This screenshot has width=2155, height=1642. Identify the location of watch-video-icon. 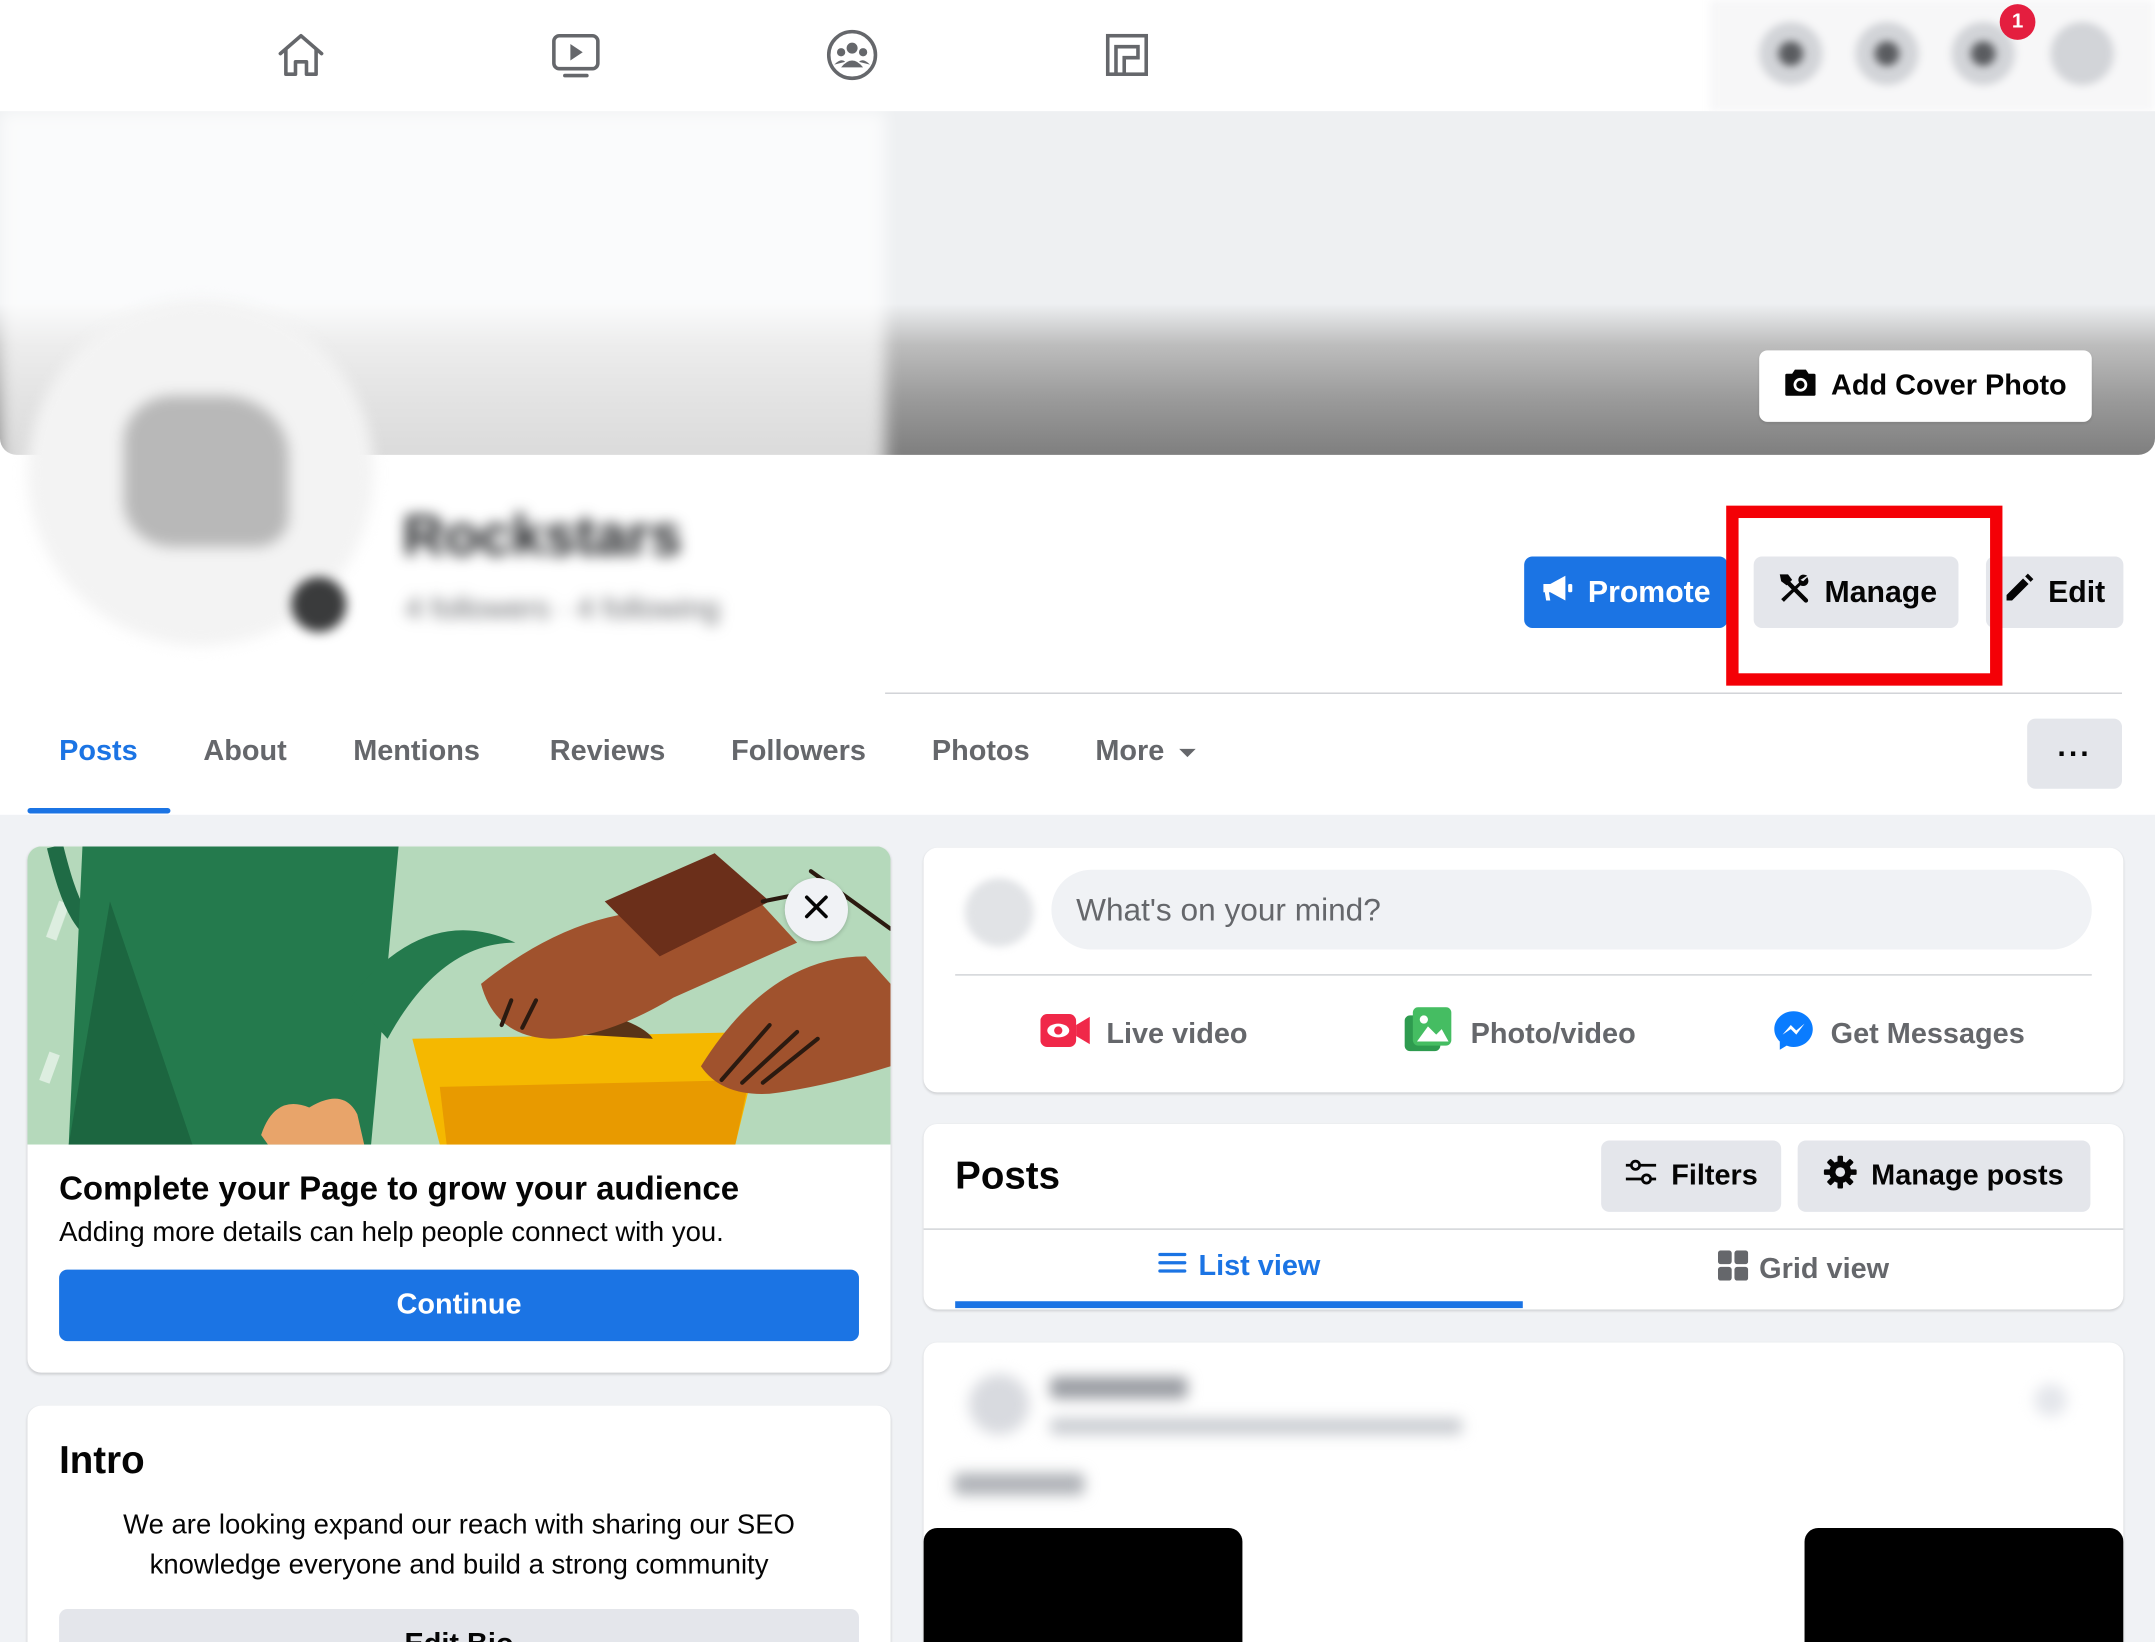
(575, 54).